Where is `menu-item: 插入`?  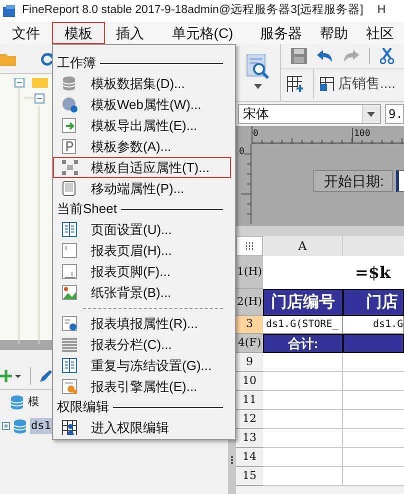 menu-item: 插入 is located at coordinates (130, 33).